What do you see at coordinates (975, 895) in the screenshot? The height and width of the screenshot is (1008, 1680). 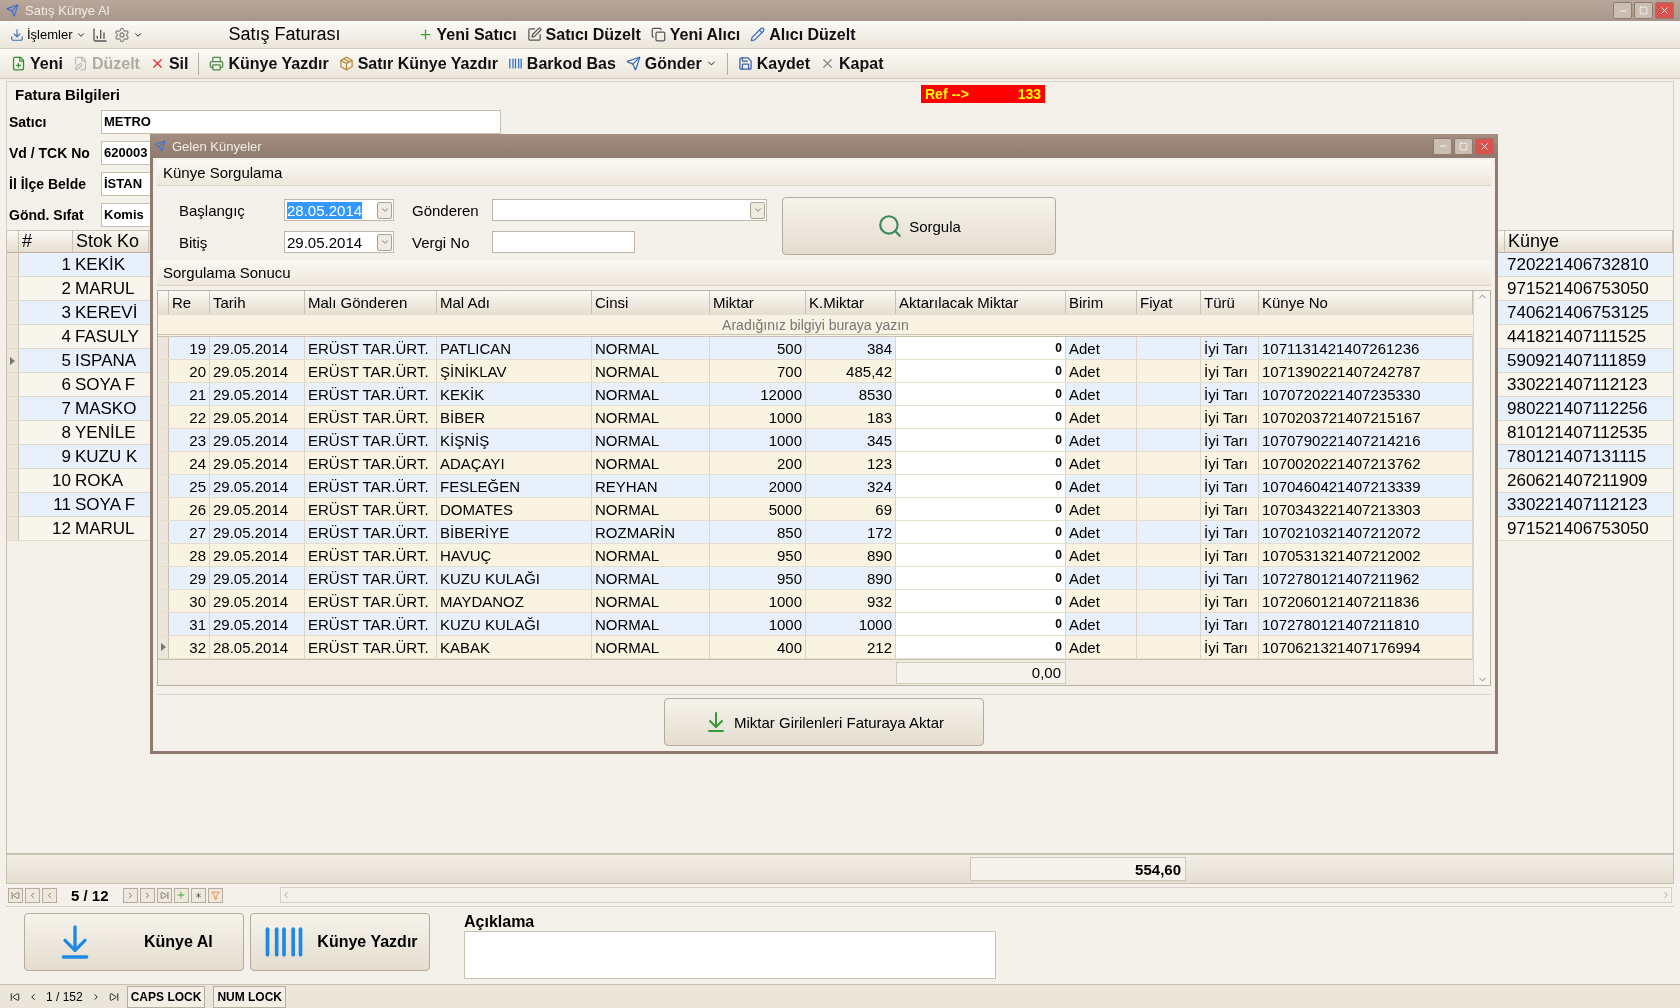 I see `horizontal-scrollbar` at bounding box center [975, 895].